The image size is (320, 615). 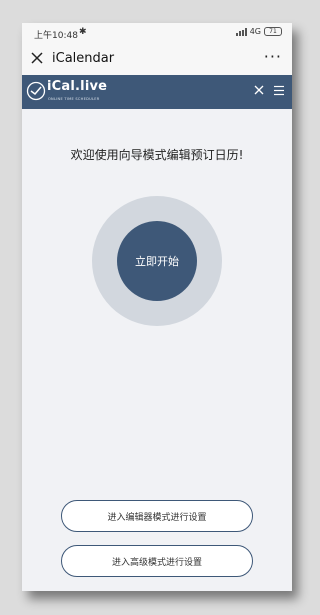 What do you see at coordinates (241, 31) in the screenshot?
I see `signal-icon` at bounding box center [241, 31].